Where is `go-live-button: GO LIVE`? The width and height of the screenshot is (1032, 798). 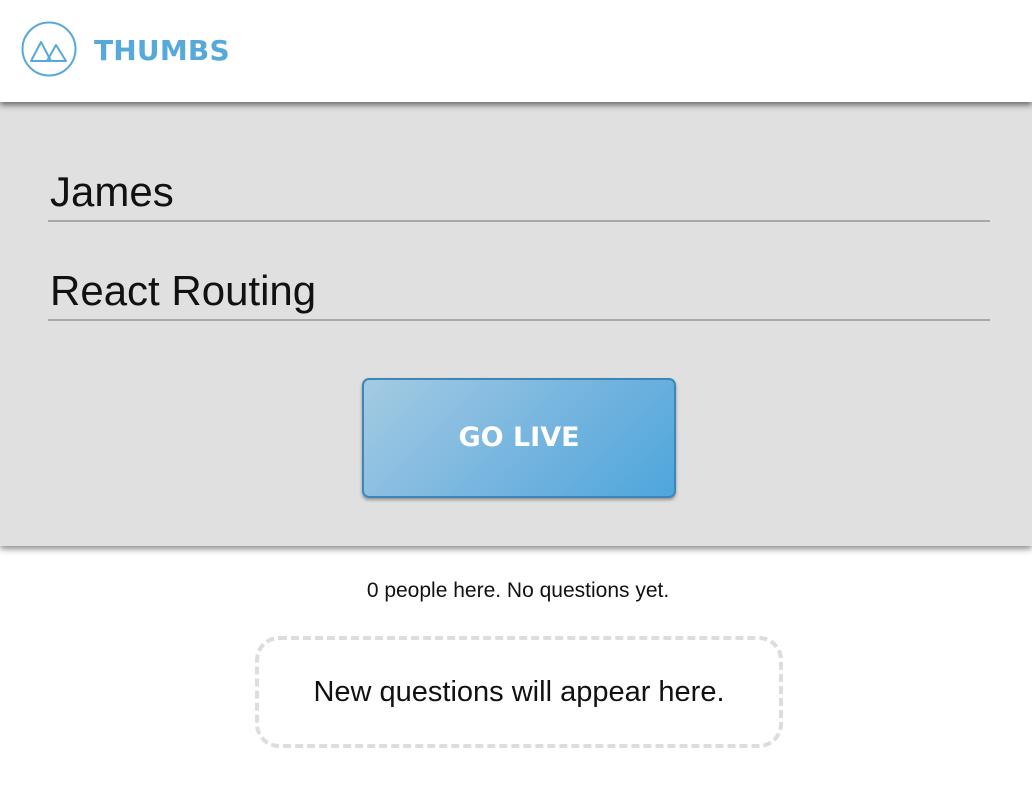 go-live-button: GO LIVE is located at coordinates (519, 438).